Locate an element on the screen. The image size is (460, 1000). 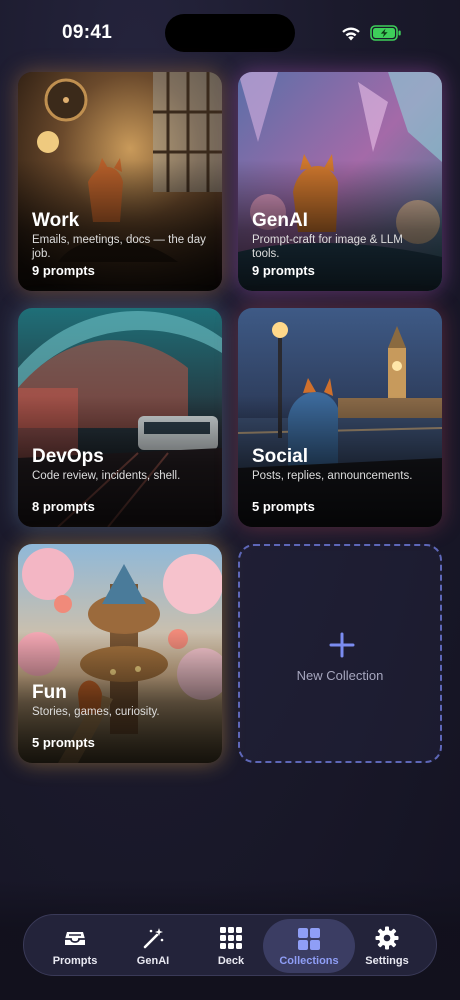
collection-title: DevOps is located at coordinates (68, 456).